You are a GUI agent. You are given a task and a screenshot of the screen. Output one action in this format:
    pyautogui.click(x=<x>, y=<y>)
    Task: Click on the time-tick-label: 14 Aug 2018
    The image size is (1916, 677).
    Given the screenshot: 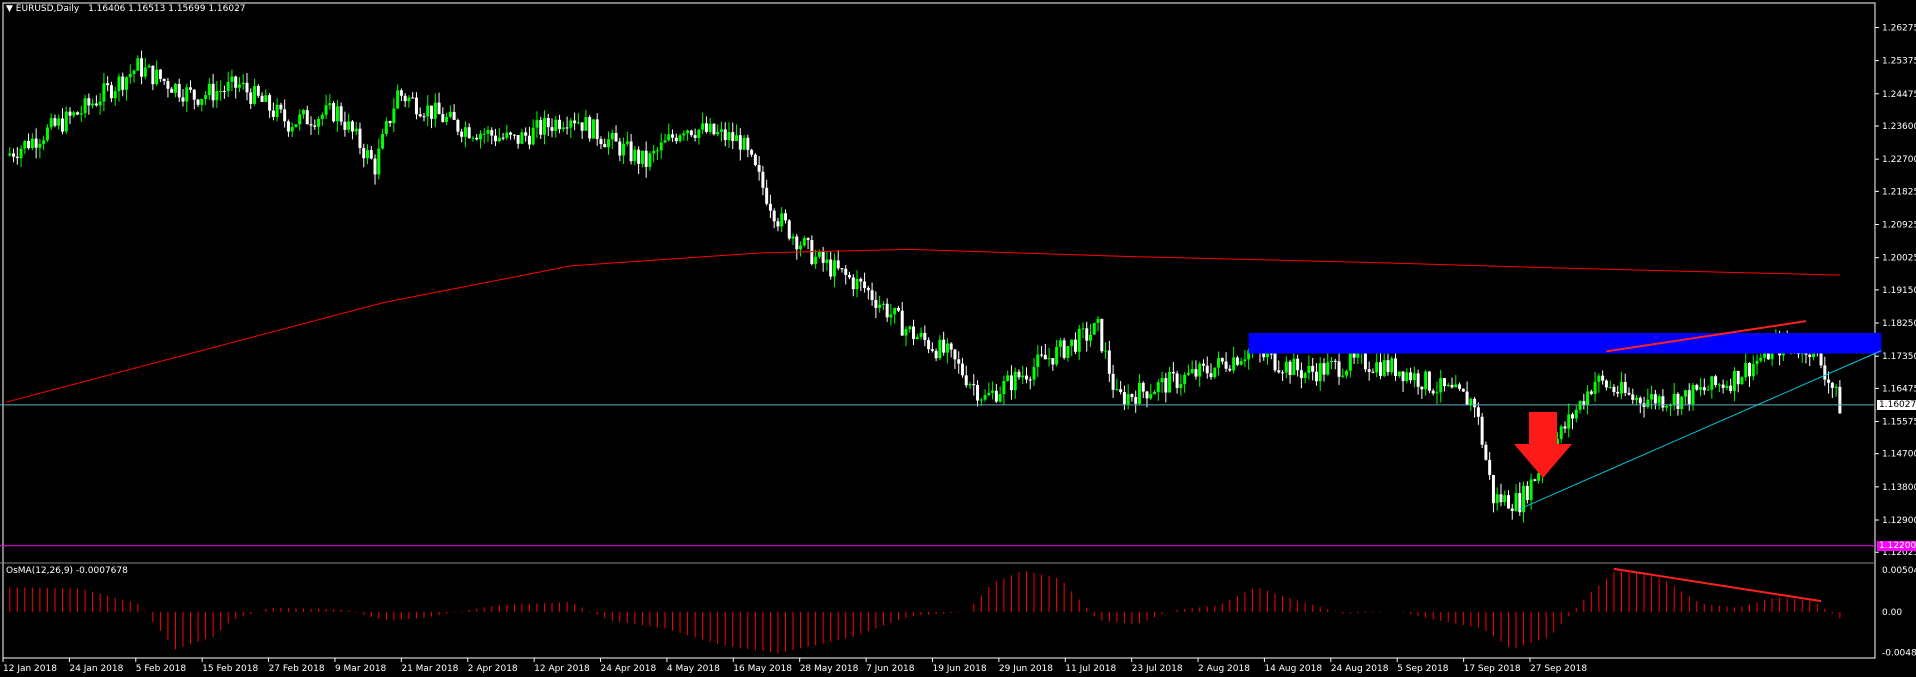 What is the action you would take?
    pyautogui.click(x=1293, y=669)
    